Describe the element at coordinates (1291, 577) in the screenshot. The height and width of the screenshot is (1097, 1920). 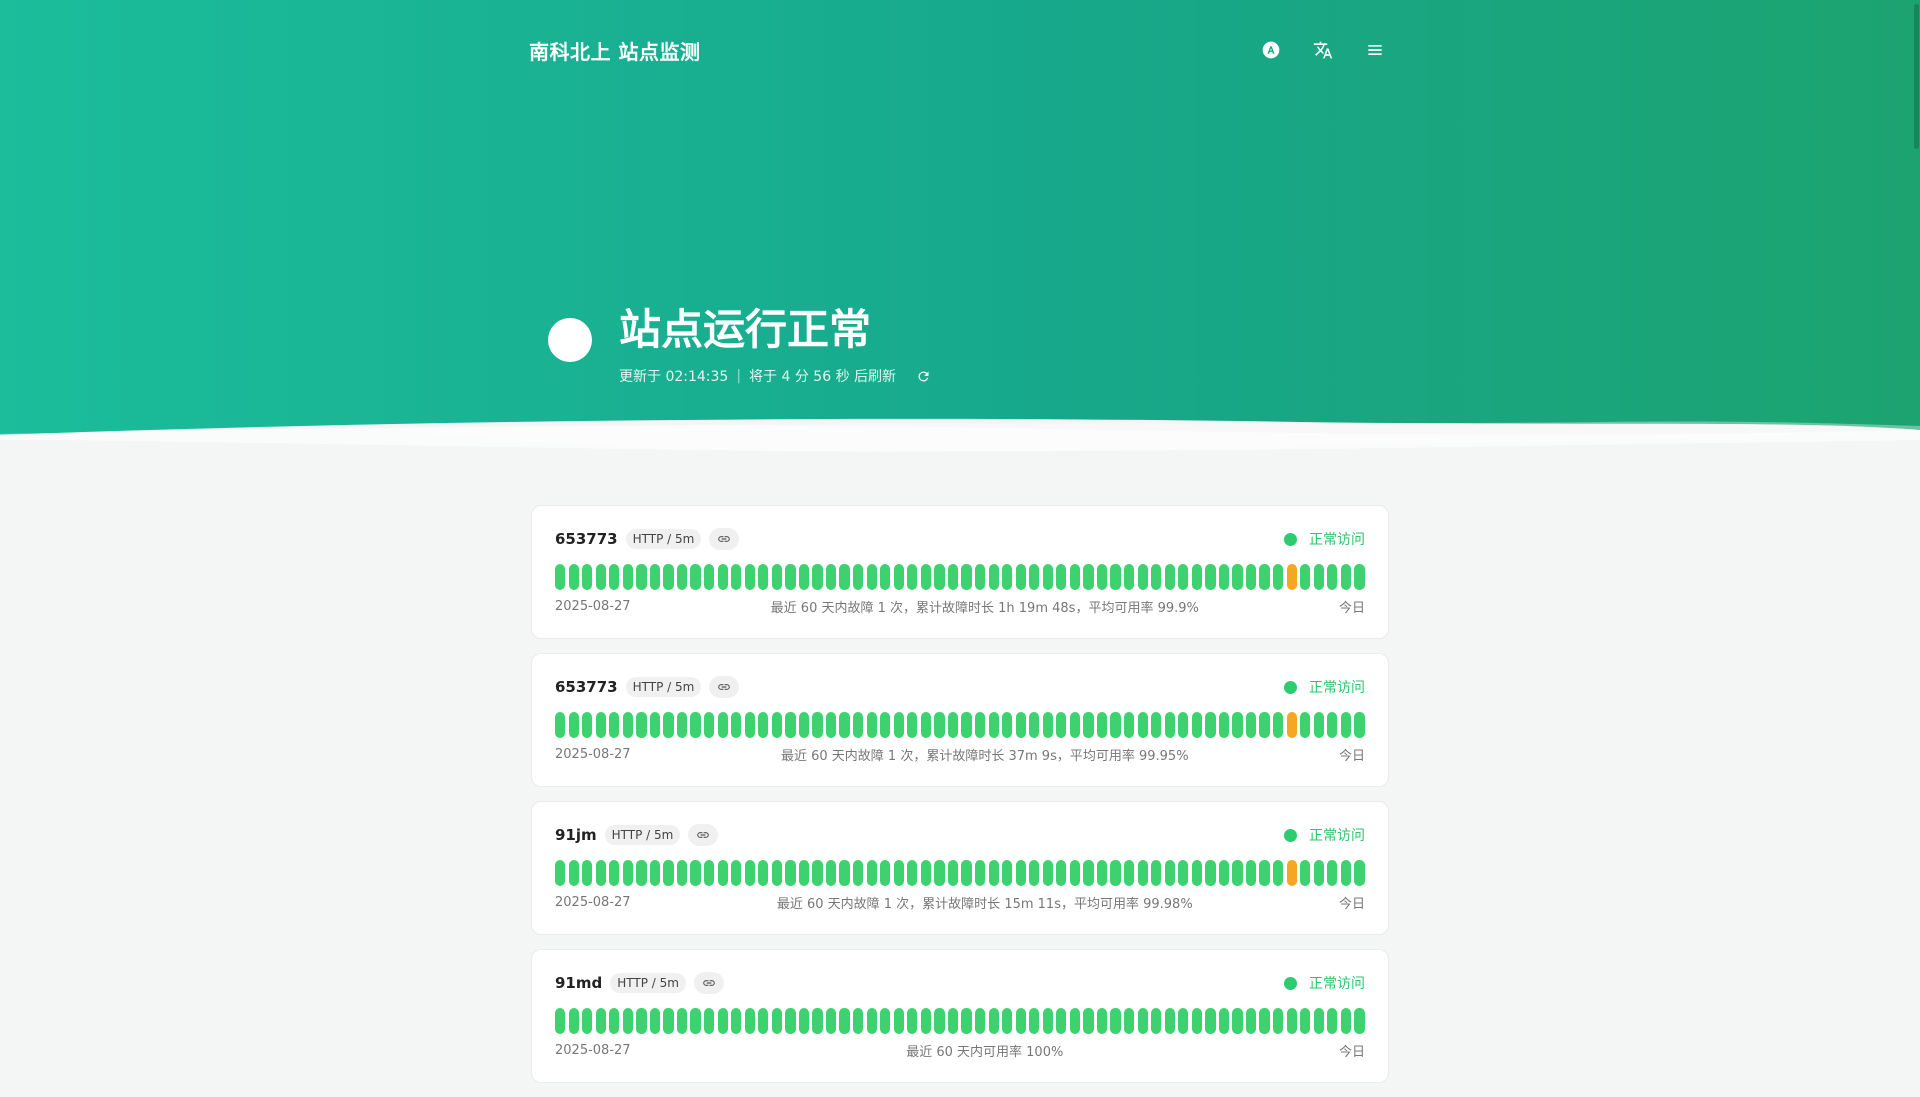
I see `day-bar-incident` at that location.